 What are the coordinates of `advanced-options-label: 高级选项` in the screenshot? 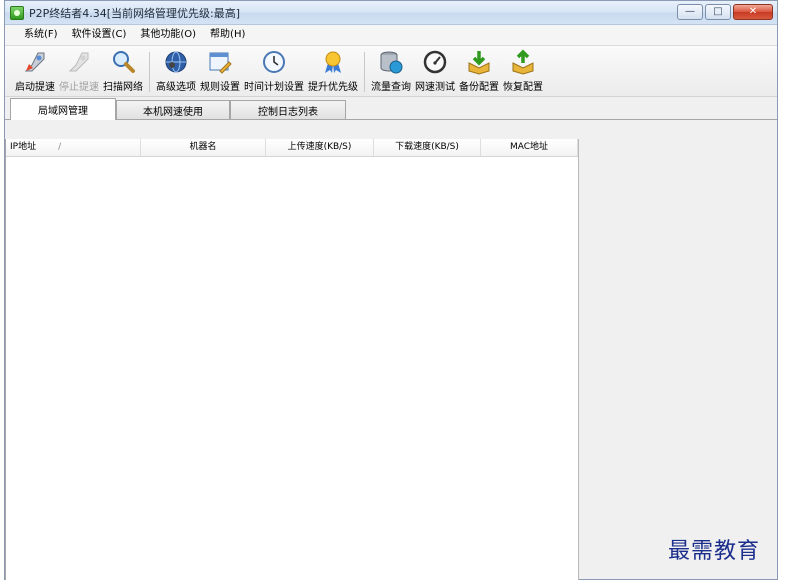 It's located at (176, 87).